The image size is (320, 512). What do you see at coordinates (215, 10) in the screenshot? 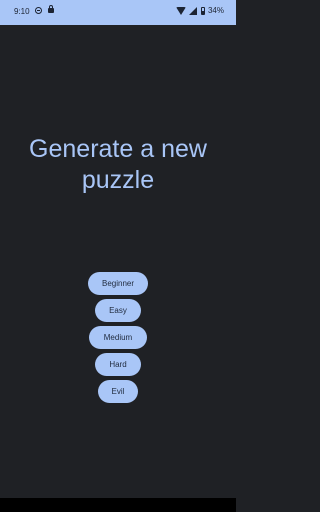
I see `battery-percent: 34%` at bounding box center [215, 10].